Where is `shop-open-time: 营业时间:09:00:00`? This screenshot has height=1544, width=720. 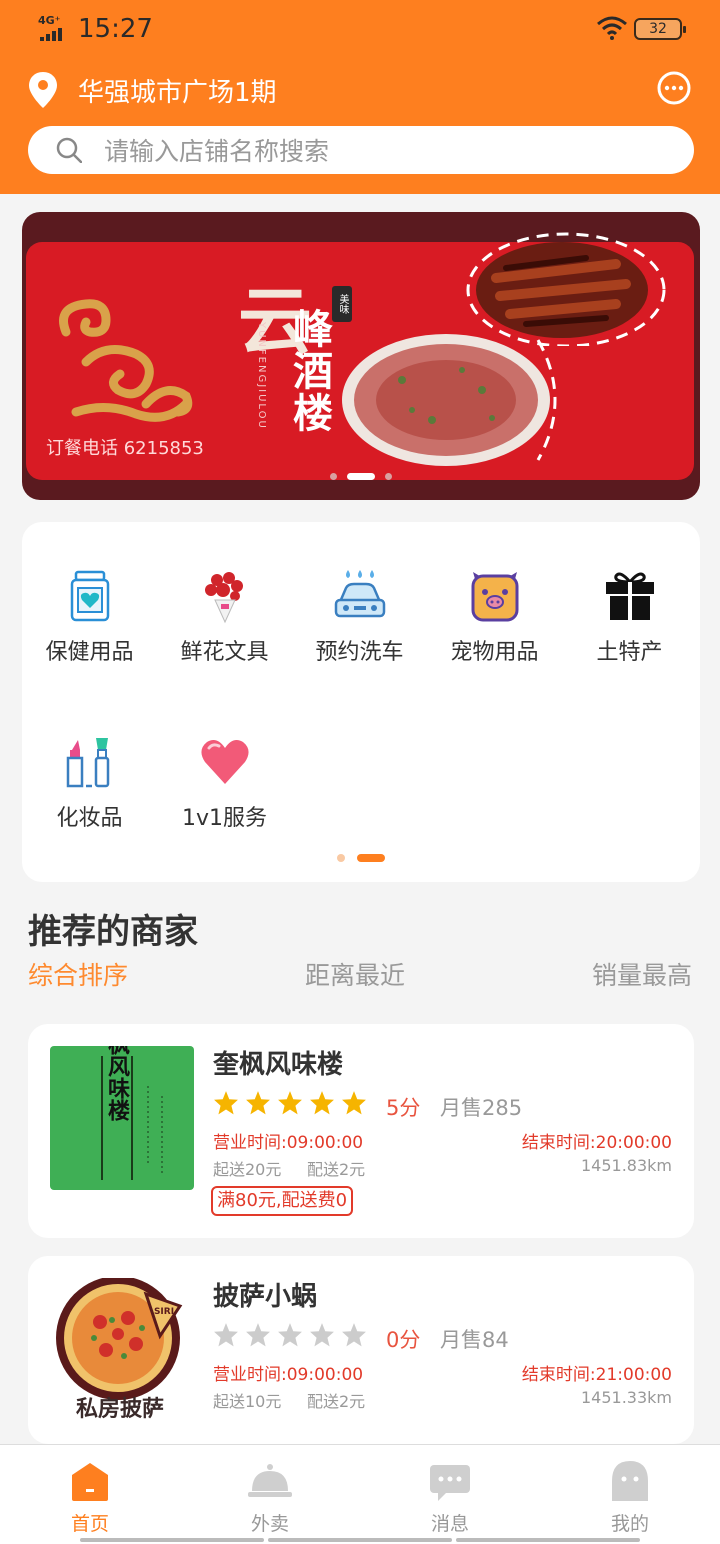 shop-open-time: 营业时间:09:00:00 is located at coordinates (288, 1375).